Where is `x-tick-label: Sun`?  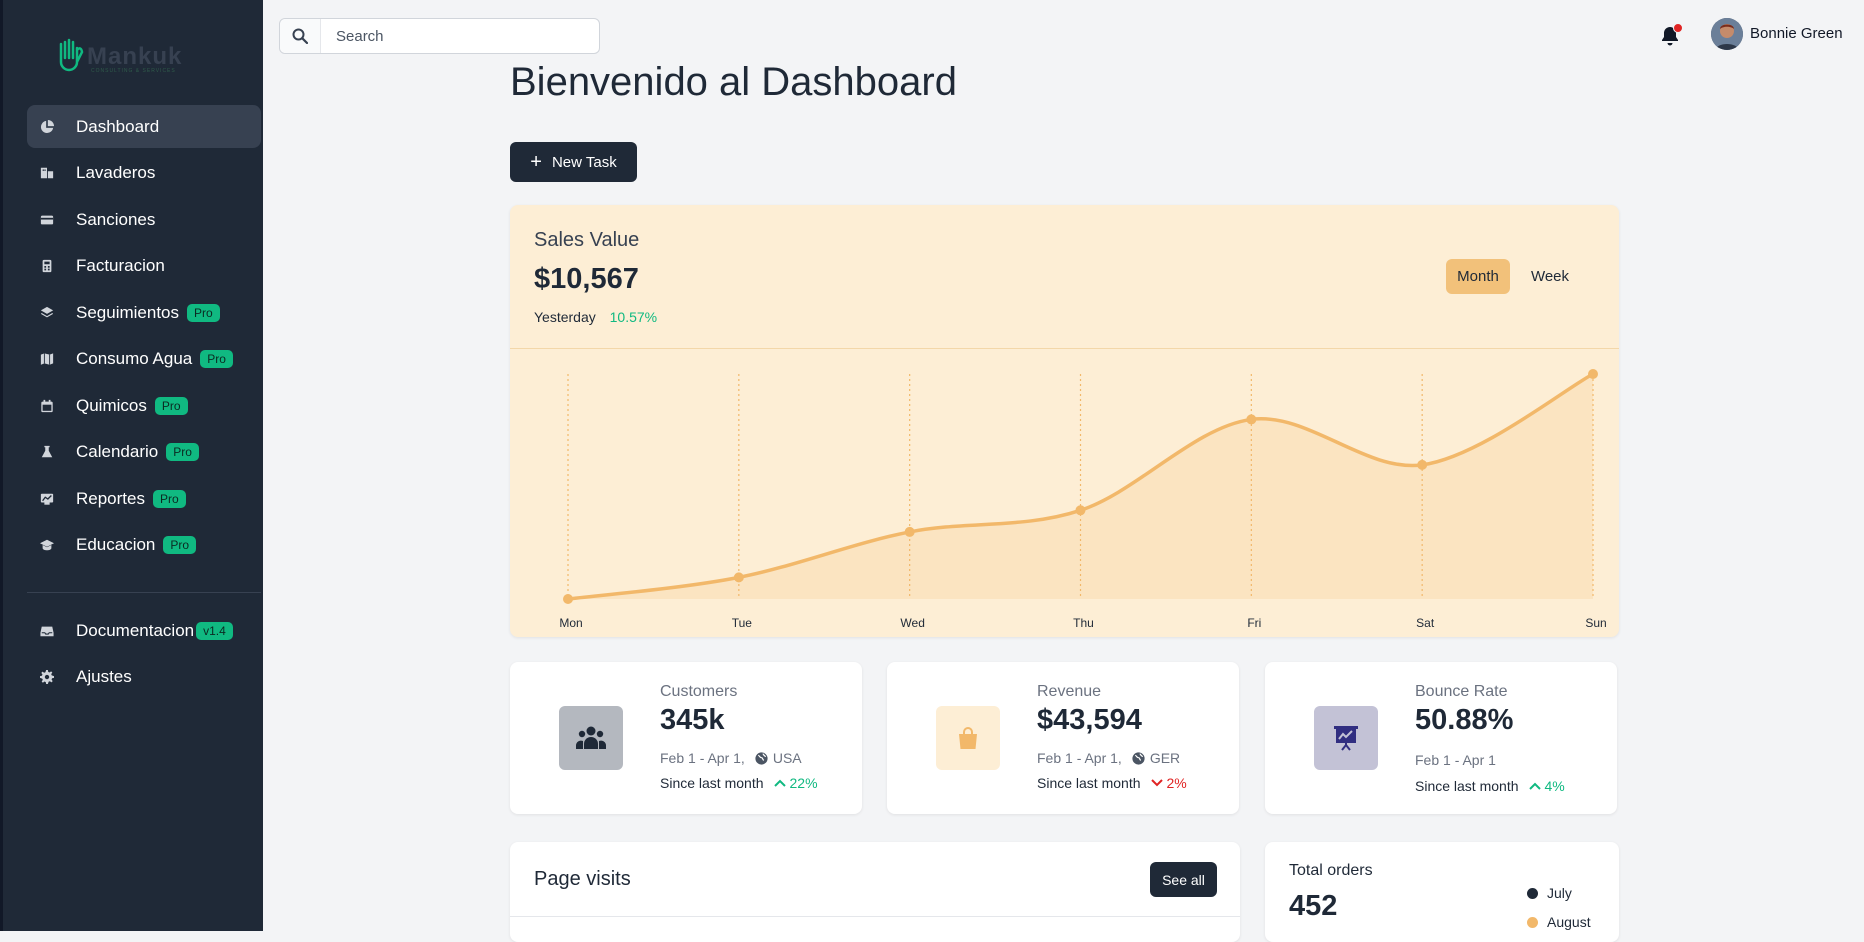 x-tick-label: Sun is located at coordinates (1595, 623).